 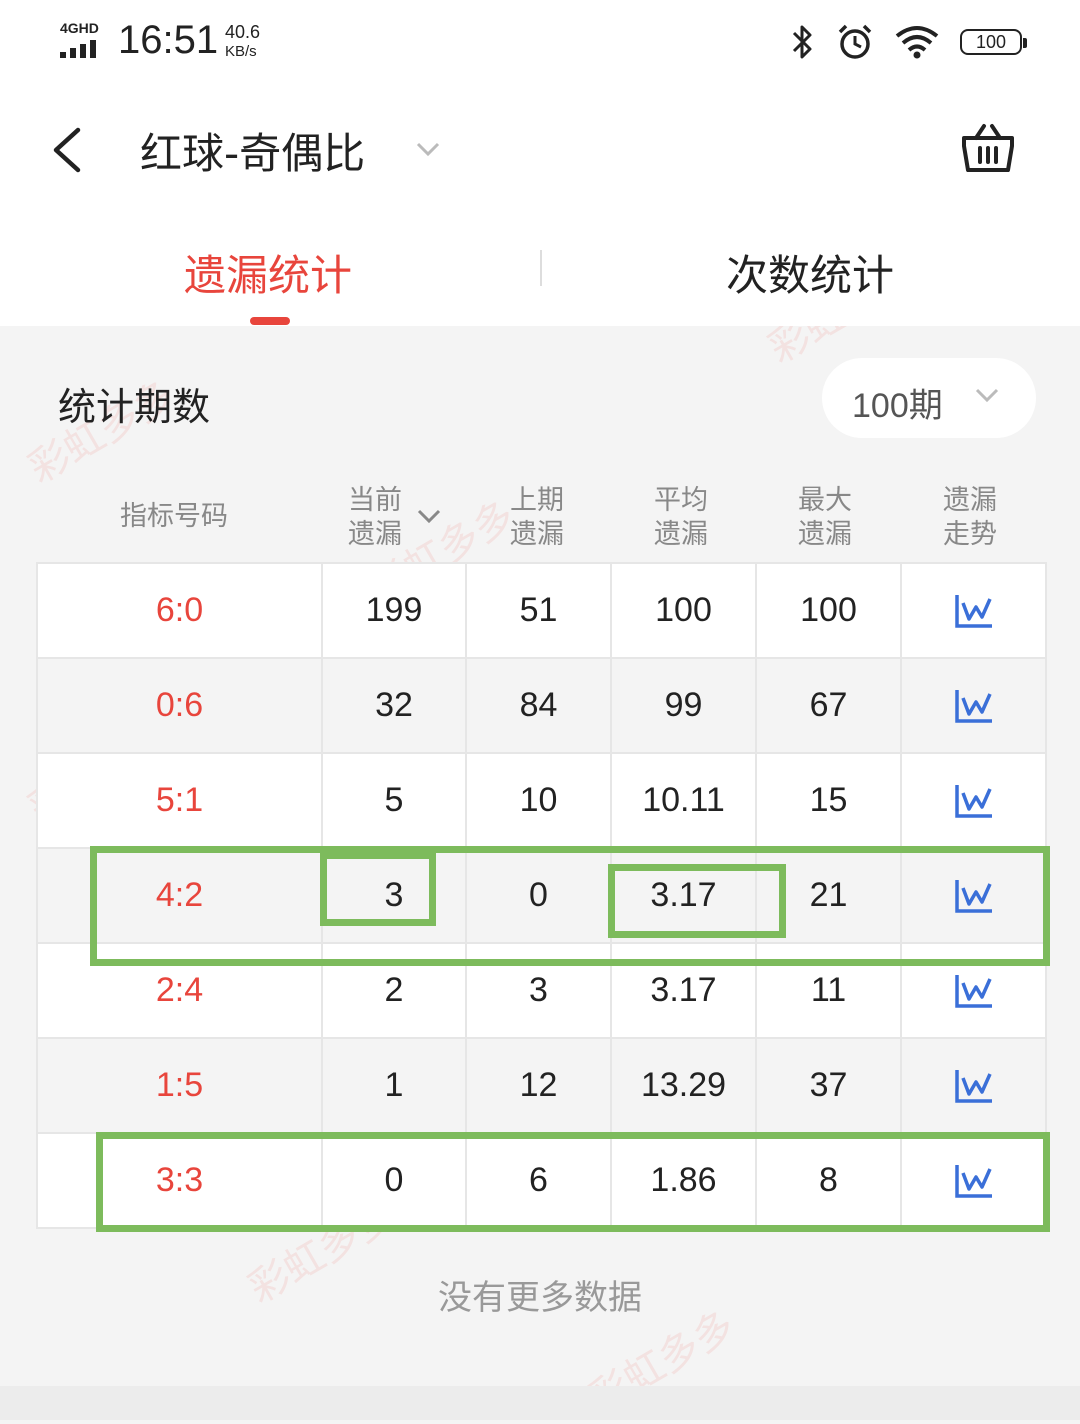 I want to click on no-more-data-label: 没有更多数据, so click(x=540, y=1298).